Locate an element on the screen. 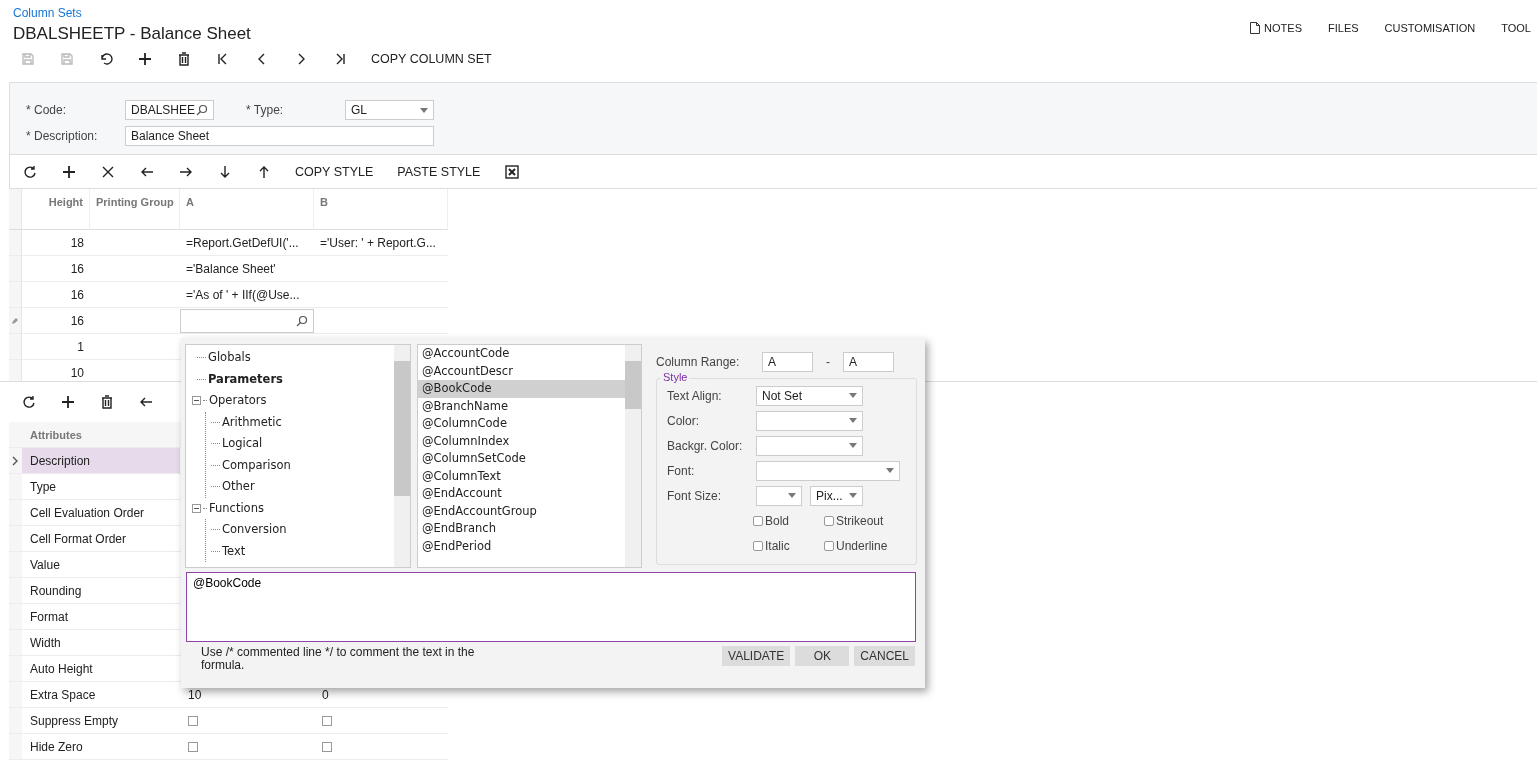  list-item: @ColumnSetCode is located at coordinates (521, 459).